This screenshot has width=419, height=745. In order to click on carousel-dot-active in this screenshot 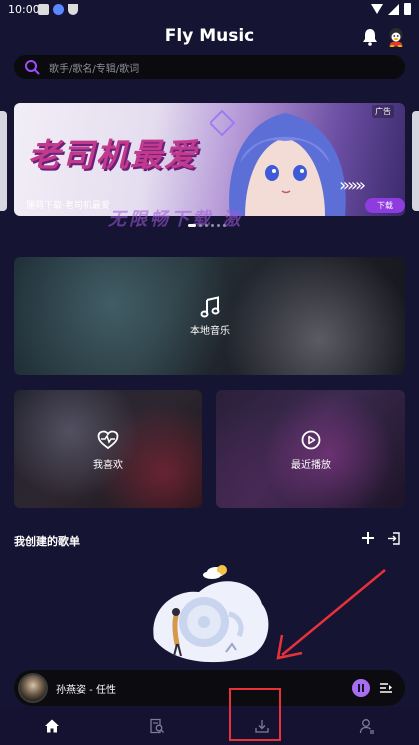, I will do `click(192, 225)`.